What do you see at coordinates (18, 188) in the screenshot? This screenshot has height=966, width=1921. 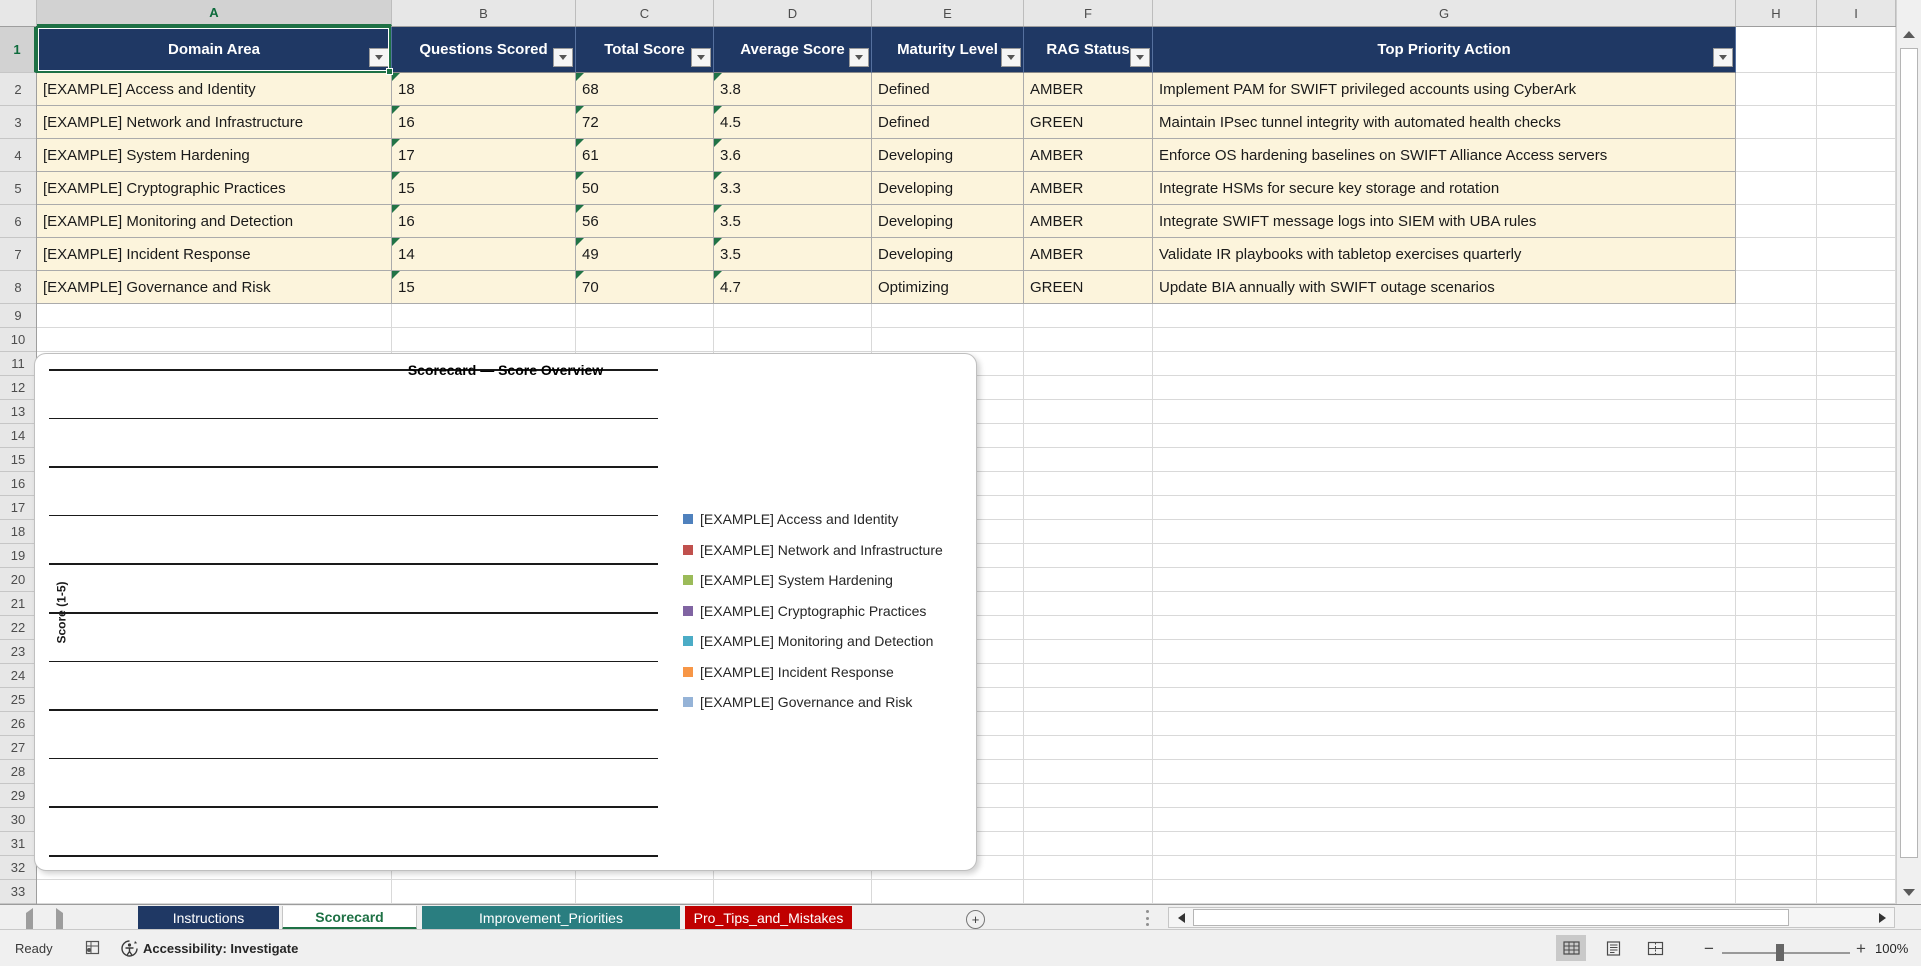 I see `row-header-5: 5` at bounding box center [18, 188].